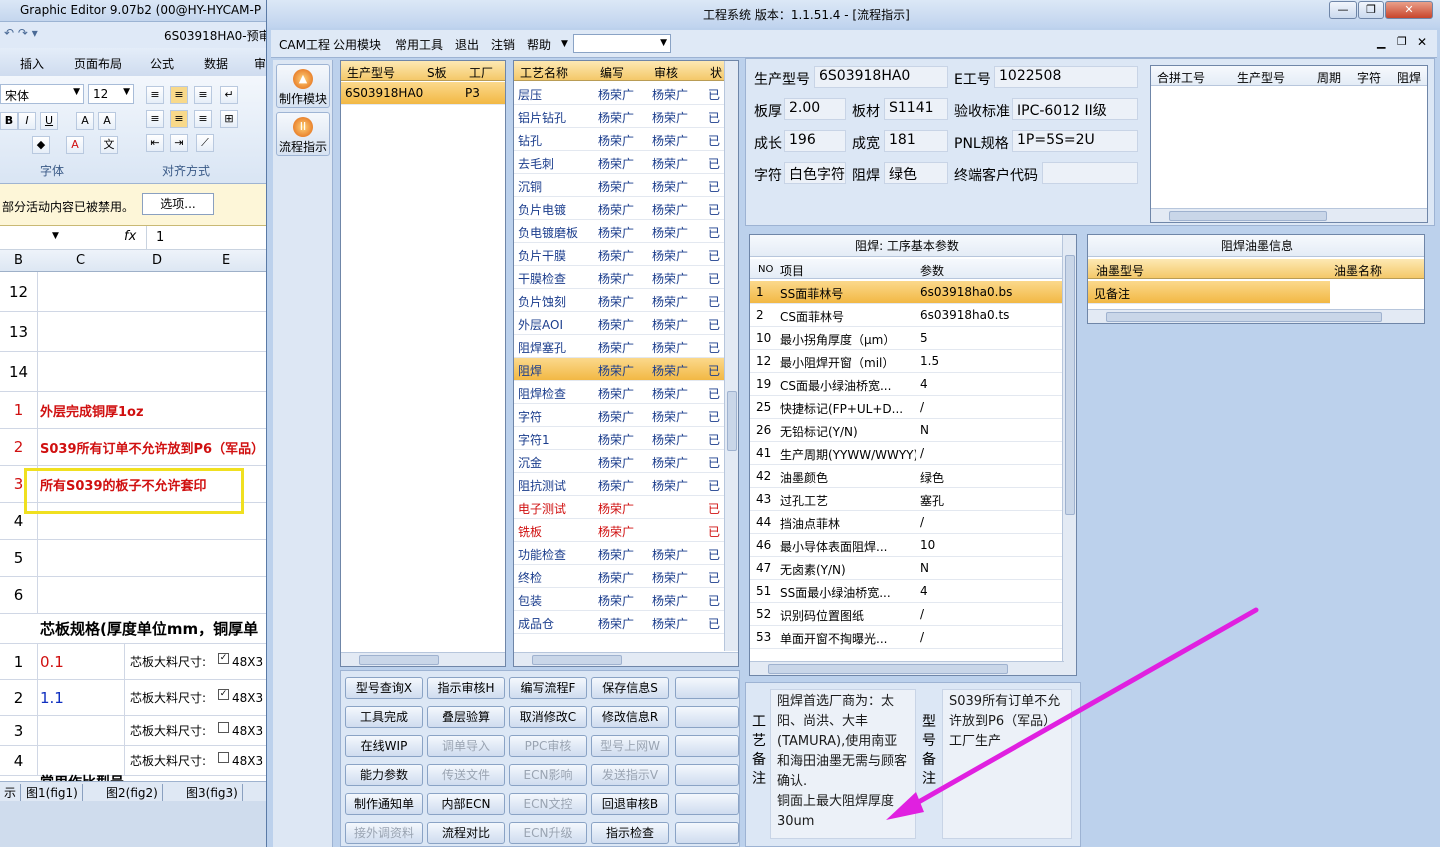 The height and width of the screenshot is (847, 1440). What do you see at coordinates (707, 717) in the screenshot?
I see `action-button` at bounding box center [707, 717].